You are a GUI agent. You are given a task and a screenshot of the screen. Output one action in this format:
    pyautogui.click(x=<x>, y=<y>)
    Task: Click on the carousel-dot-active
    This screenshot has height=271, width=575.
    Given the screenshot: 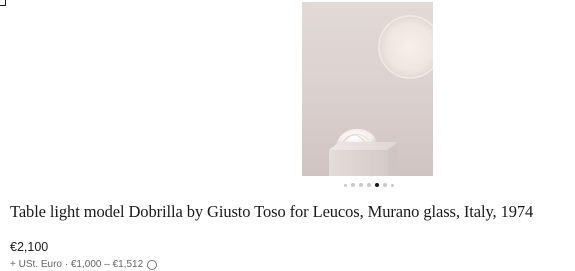 What is the action you would take?
    pyautogui.click(x=377, y=185)
    